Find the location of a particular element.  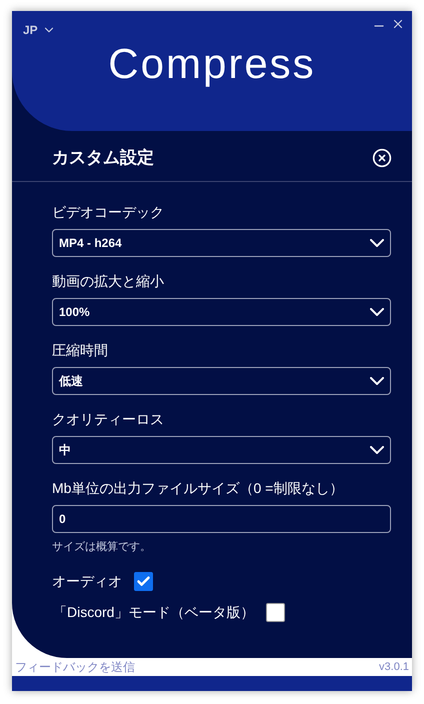

field-label: クオリティーロス is located at coordinates (108, 419).